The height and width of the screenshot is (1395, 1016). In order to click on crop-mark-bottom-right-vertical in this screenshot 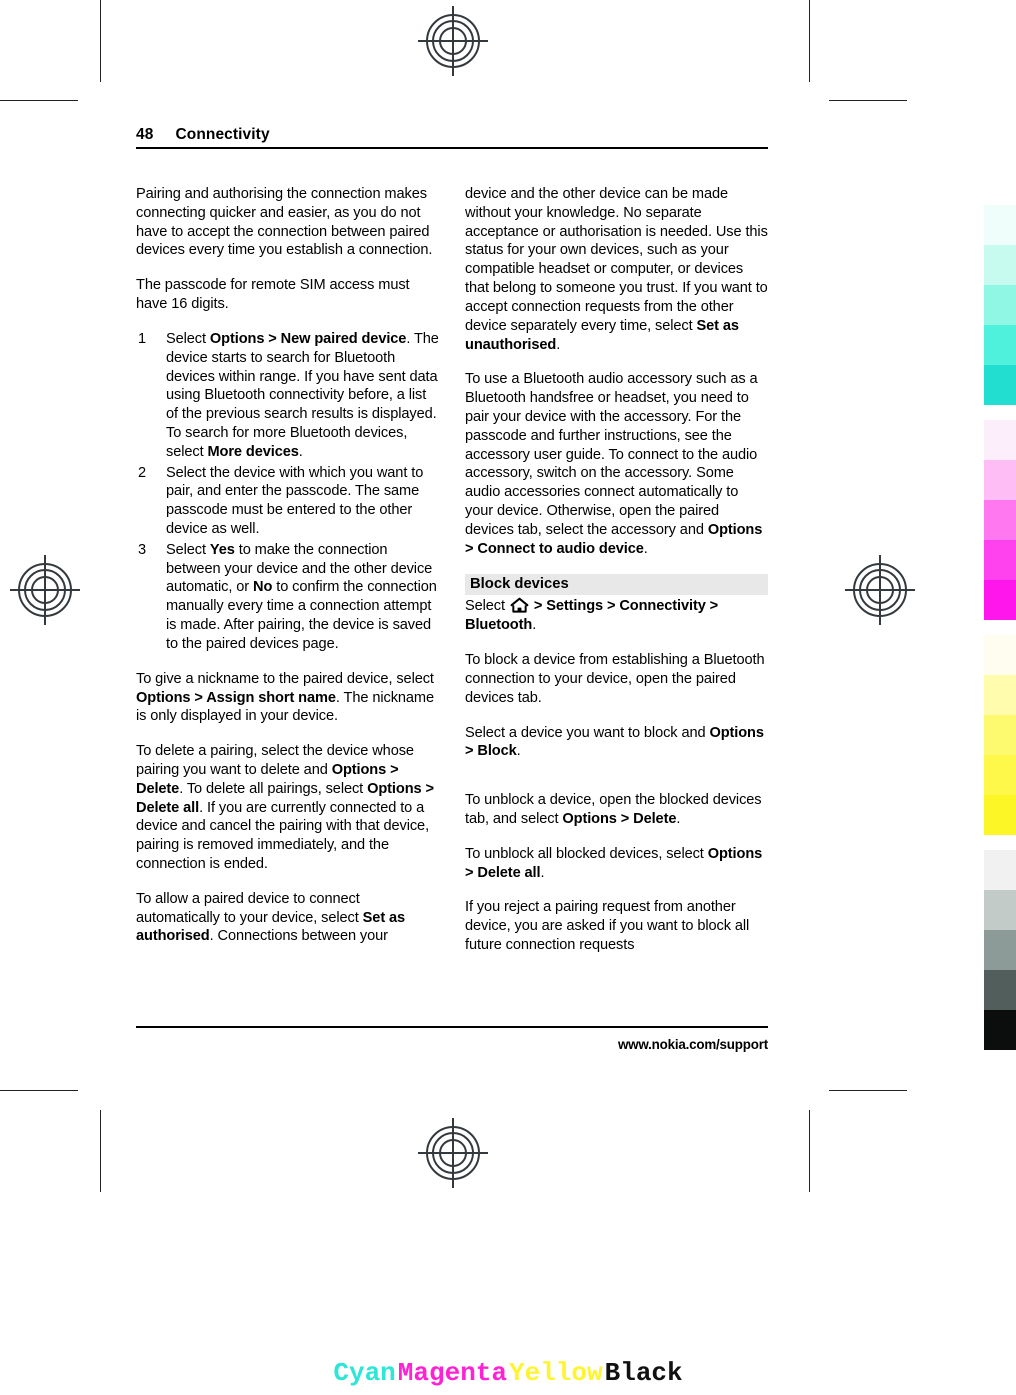, I will do `click(809, 1151)`.